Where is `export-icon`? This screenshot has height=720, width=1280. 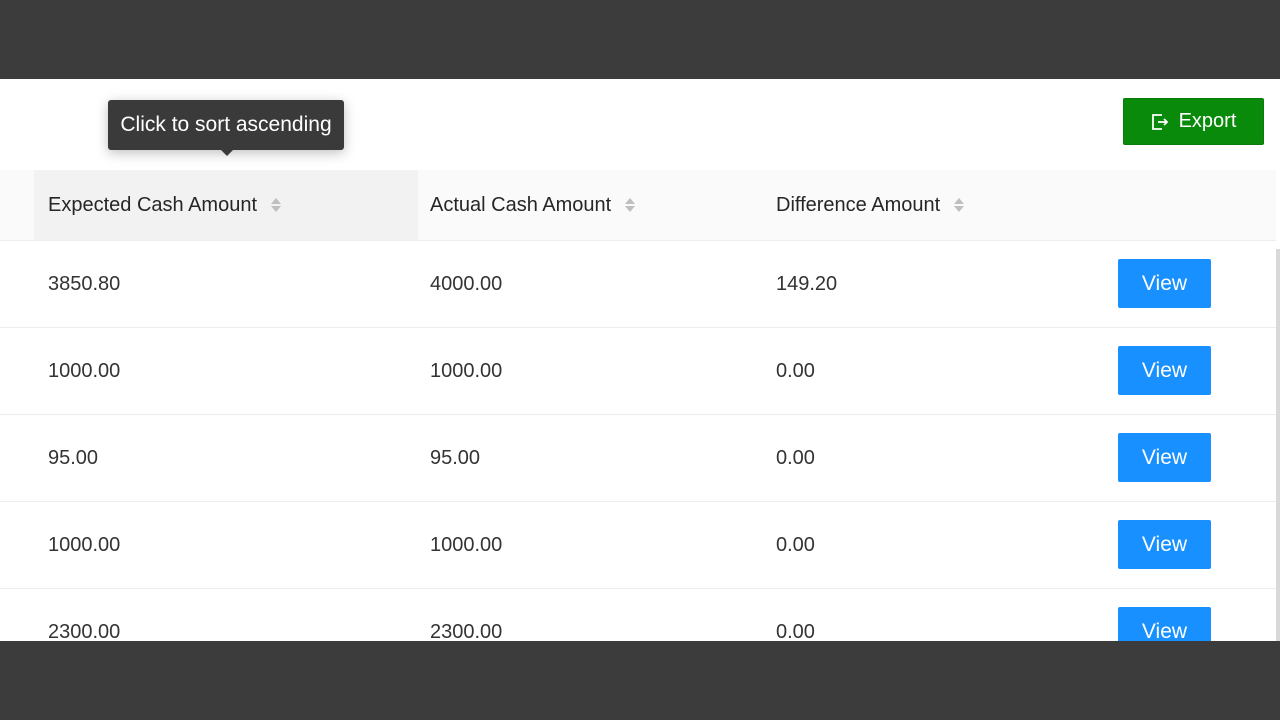 export-icon is located at coordinates (1159, 121).